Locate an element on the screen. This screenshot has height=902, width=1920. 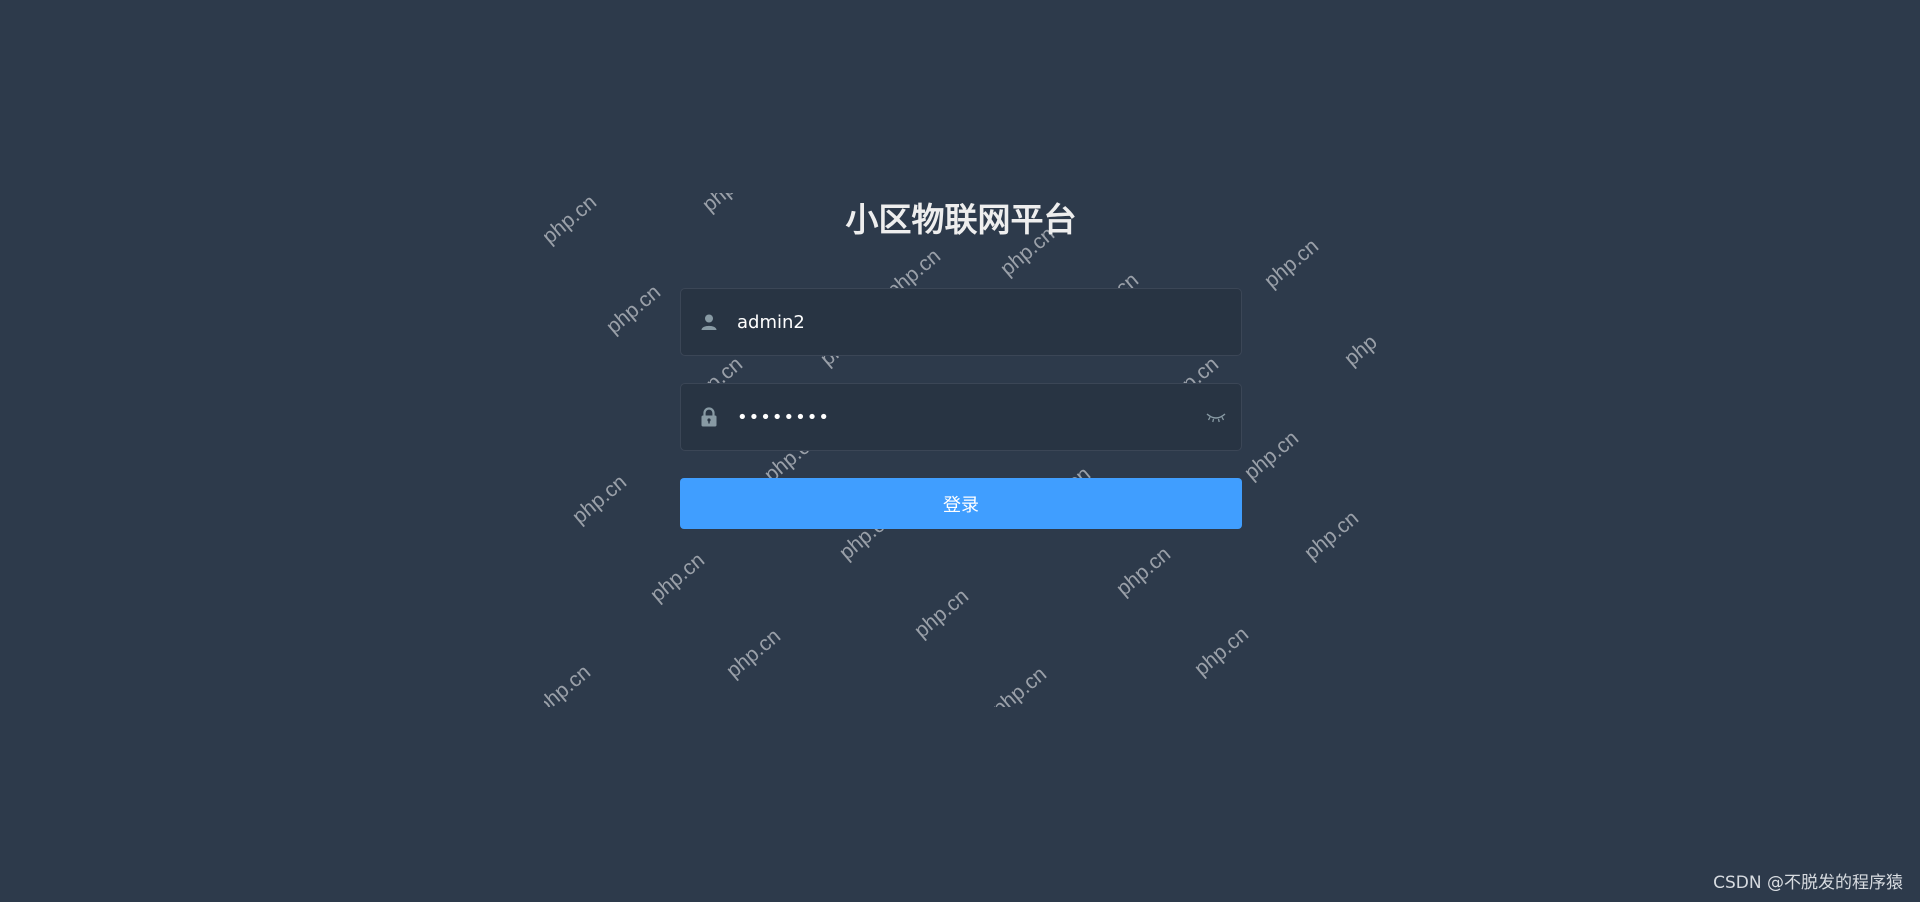
username-field is located at coordinates (961, 322).